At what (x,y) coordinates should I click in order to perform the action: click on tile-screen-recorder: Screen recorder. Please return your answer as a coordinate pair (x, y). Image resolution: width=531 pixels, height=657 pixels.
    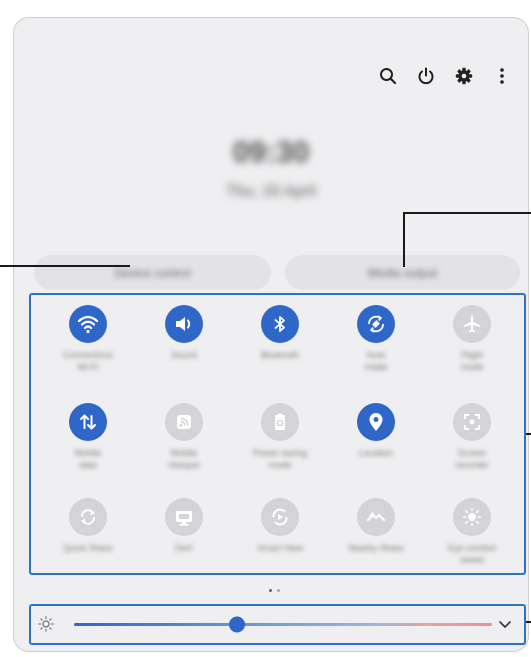
    Looking at the image, I should click on (472, 445).